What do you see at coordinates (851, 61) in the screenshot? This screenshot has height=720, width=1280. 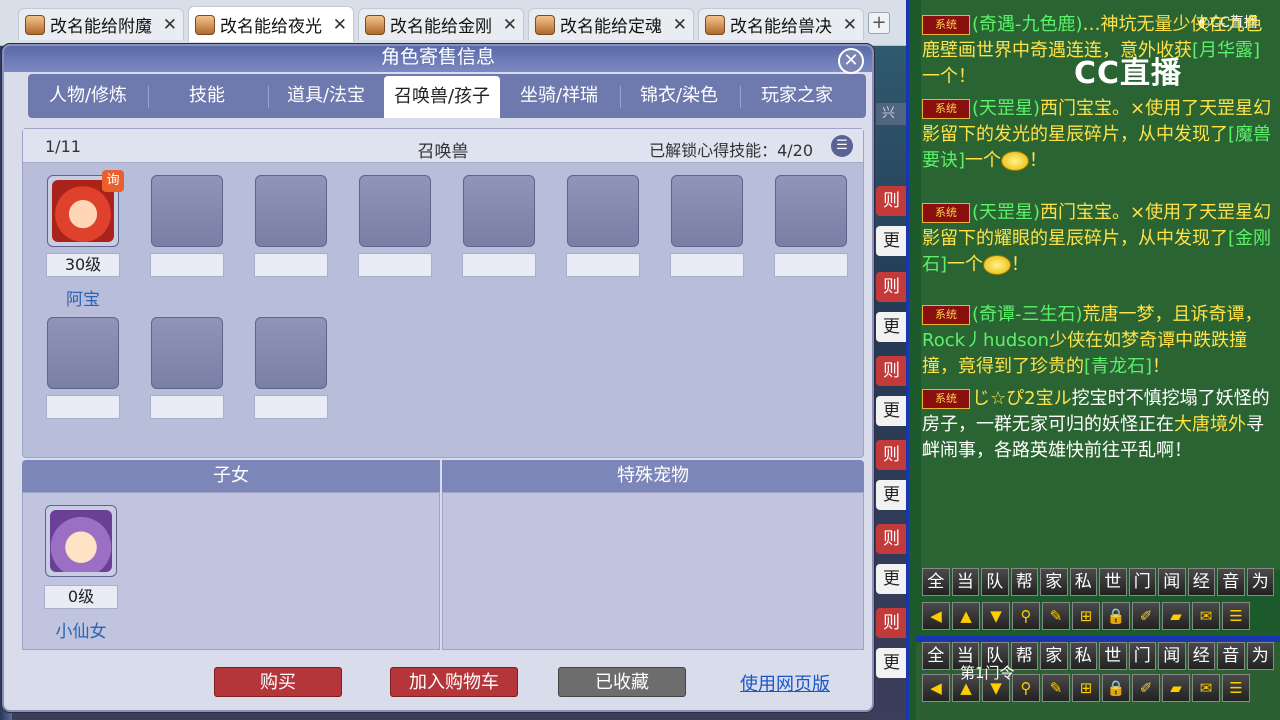 I see `close-dialog-button: ✕` at bounding box center [851, 61].